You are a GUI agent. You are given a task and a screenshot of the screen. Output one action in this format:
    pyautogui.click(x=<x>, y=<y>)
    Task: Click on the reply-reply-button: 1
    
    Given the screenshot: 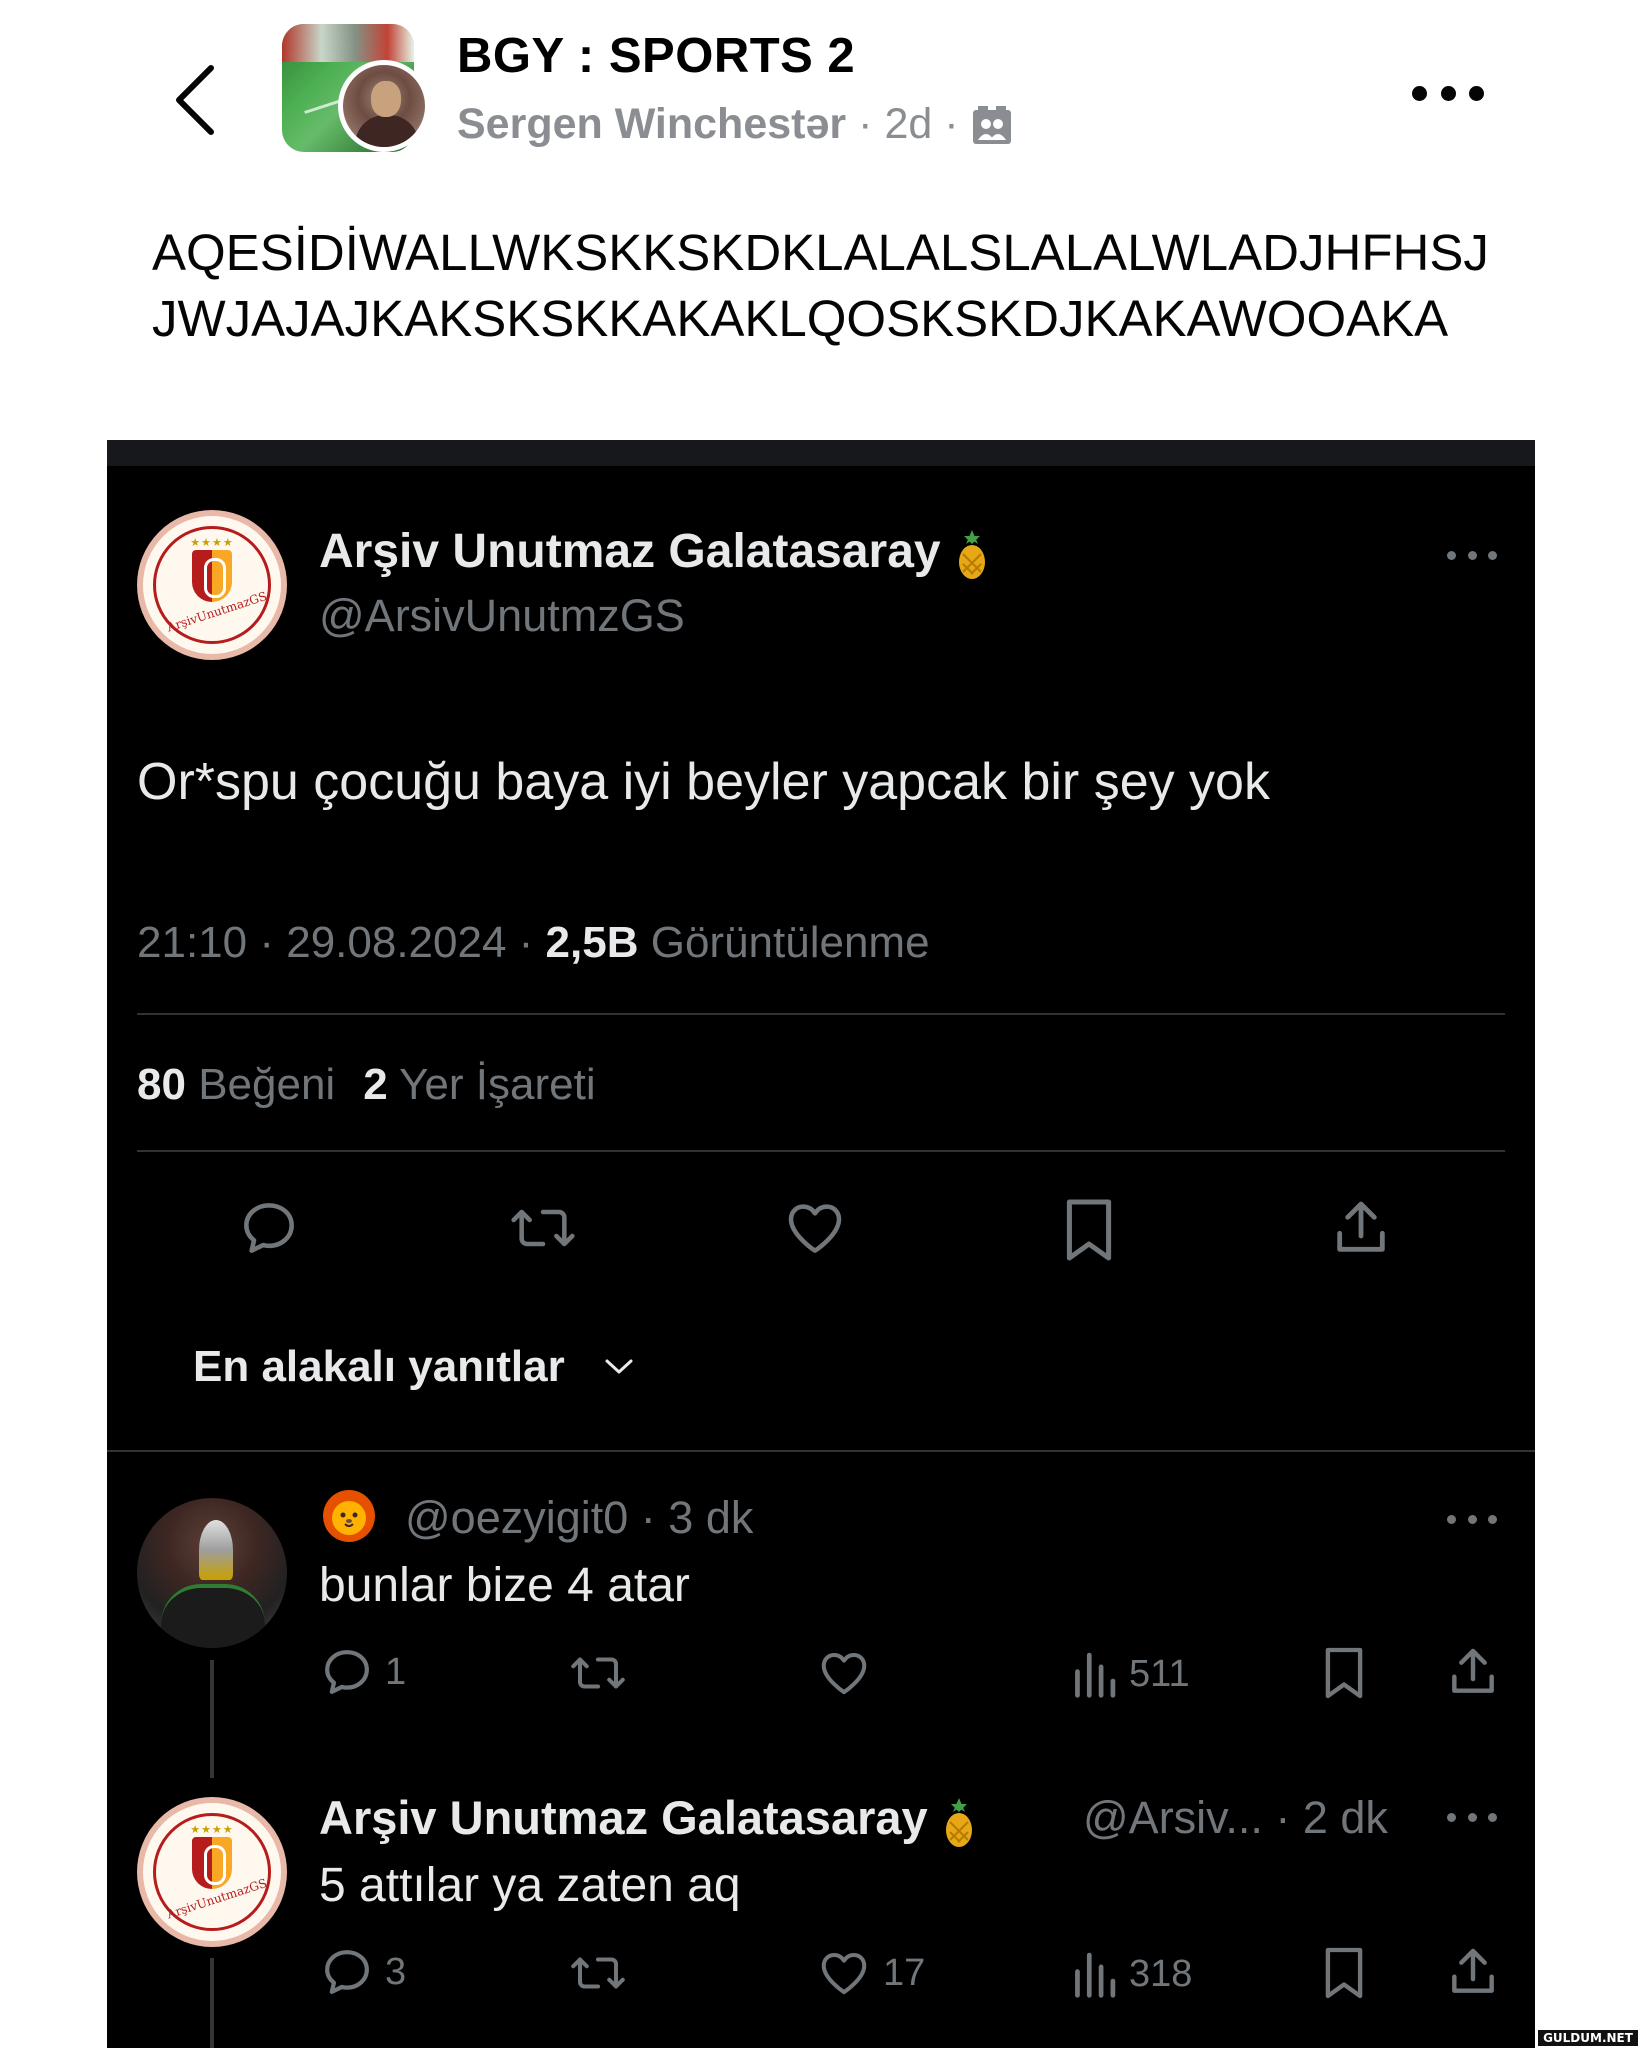 What is the action you would take?
    pyautogui.click(x=362, y=1672)
    